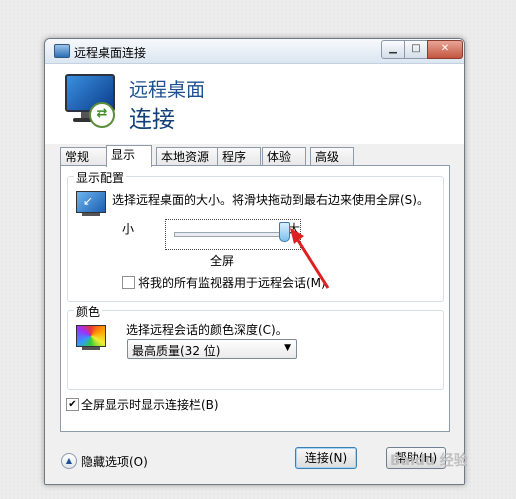  What do you see at coordinates (393, 49) in the screenshot?
I see `minimize-button: ▁` at bounding box center [393, 49].